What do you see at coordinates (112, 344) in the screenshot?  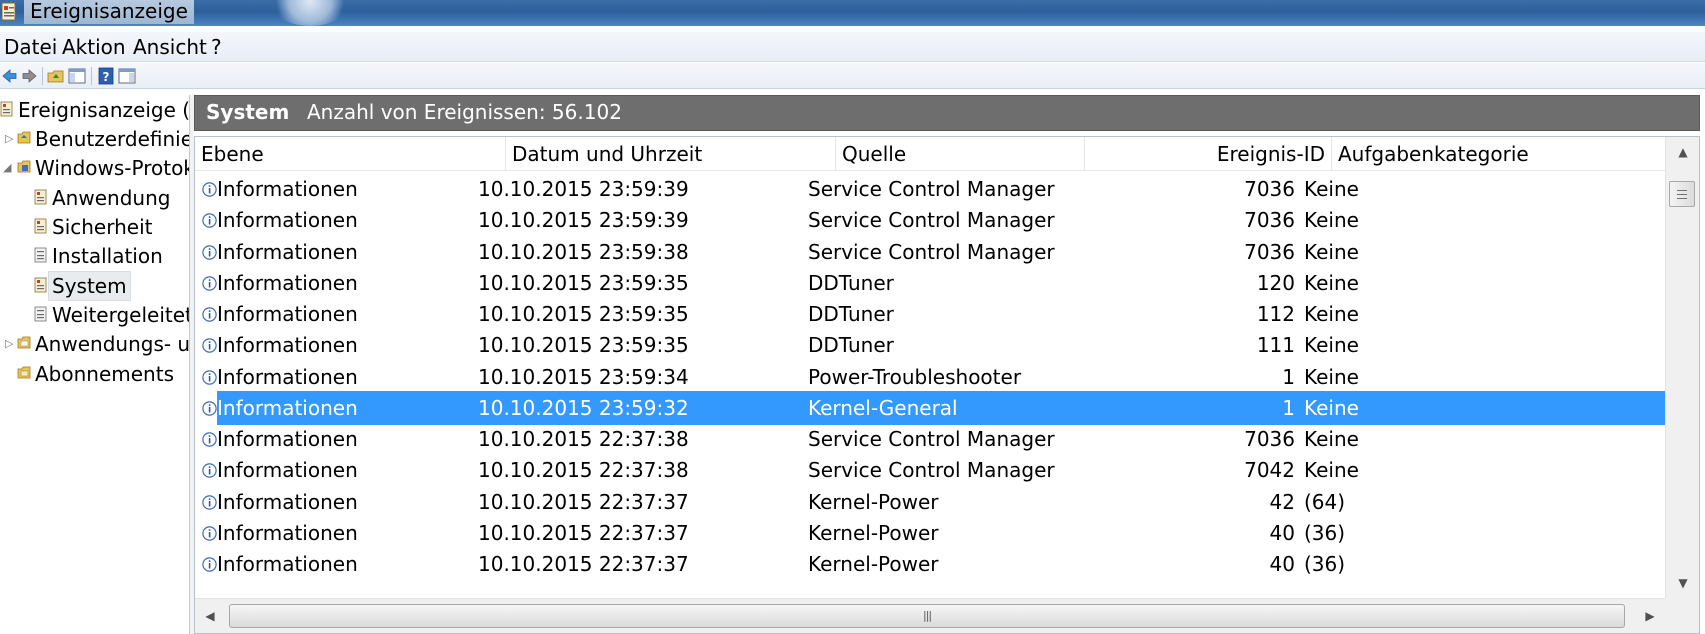 I see `tree-item-label: Anwendungs- u` at bounding box center [112, 344].